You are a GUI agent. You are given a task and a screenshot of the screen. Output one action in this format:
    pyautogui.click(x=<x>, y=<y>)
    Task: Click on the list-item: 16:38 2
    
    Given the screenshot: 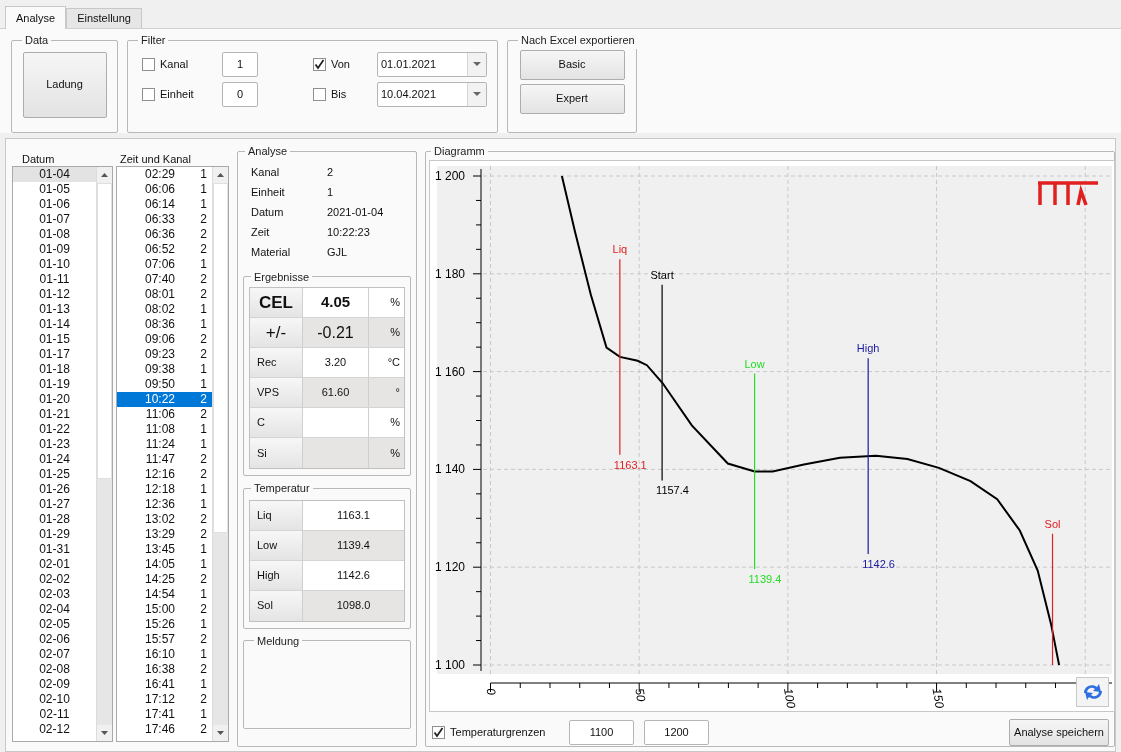 What is the action you would take?
    pyautogui.click(x=164, y=669)
    